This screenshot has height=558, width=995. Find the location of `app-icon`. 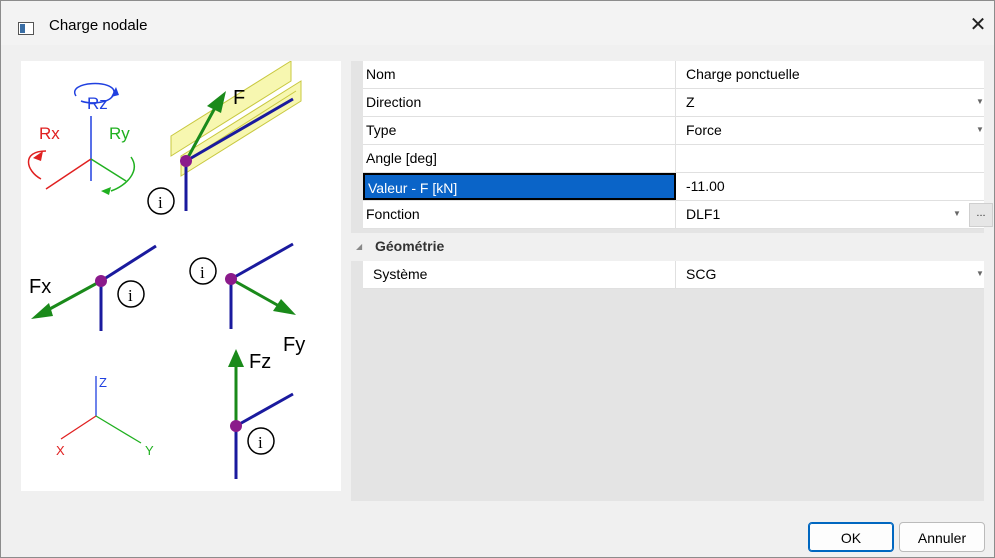

app-icon is located at coordinates (26, 28).